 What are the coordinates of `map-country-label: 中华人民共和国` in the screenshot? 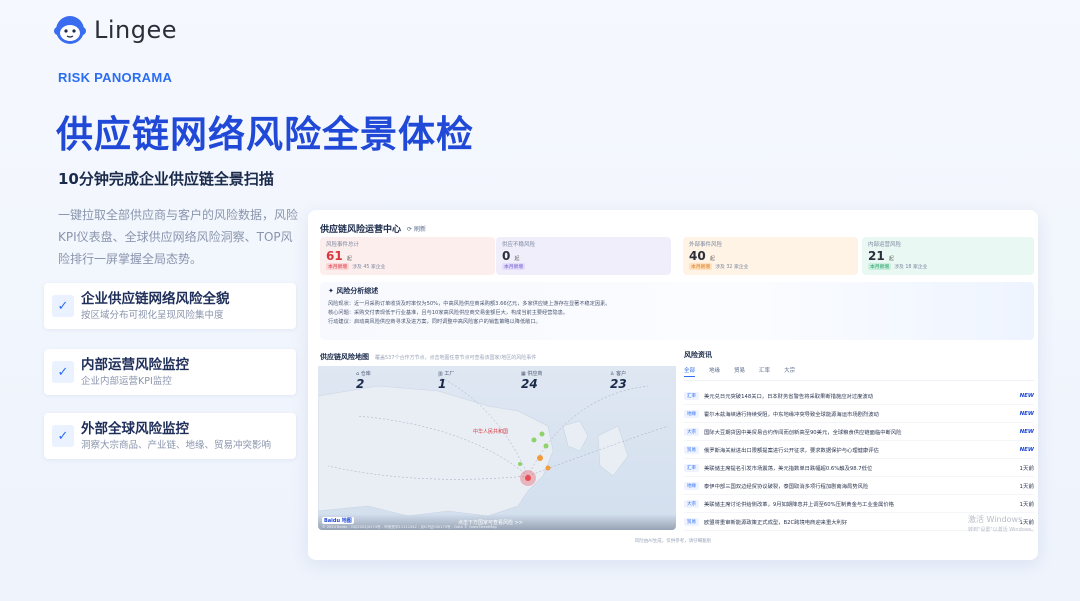 It's located at (491, 432).